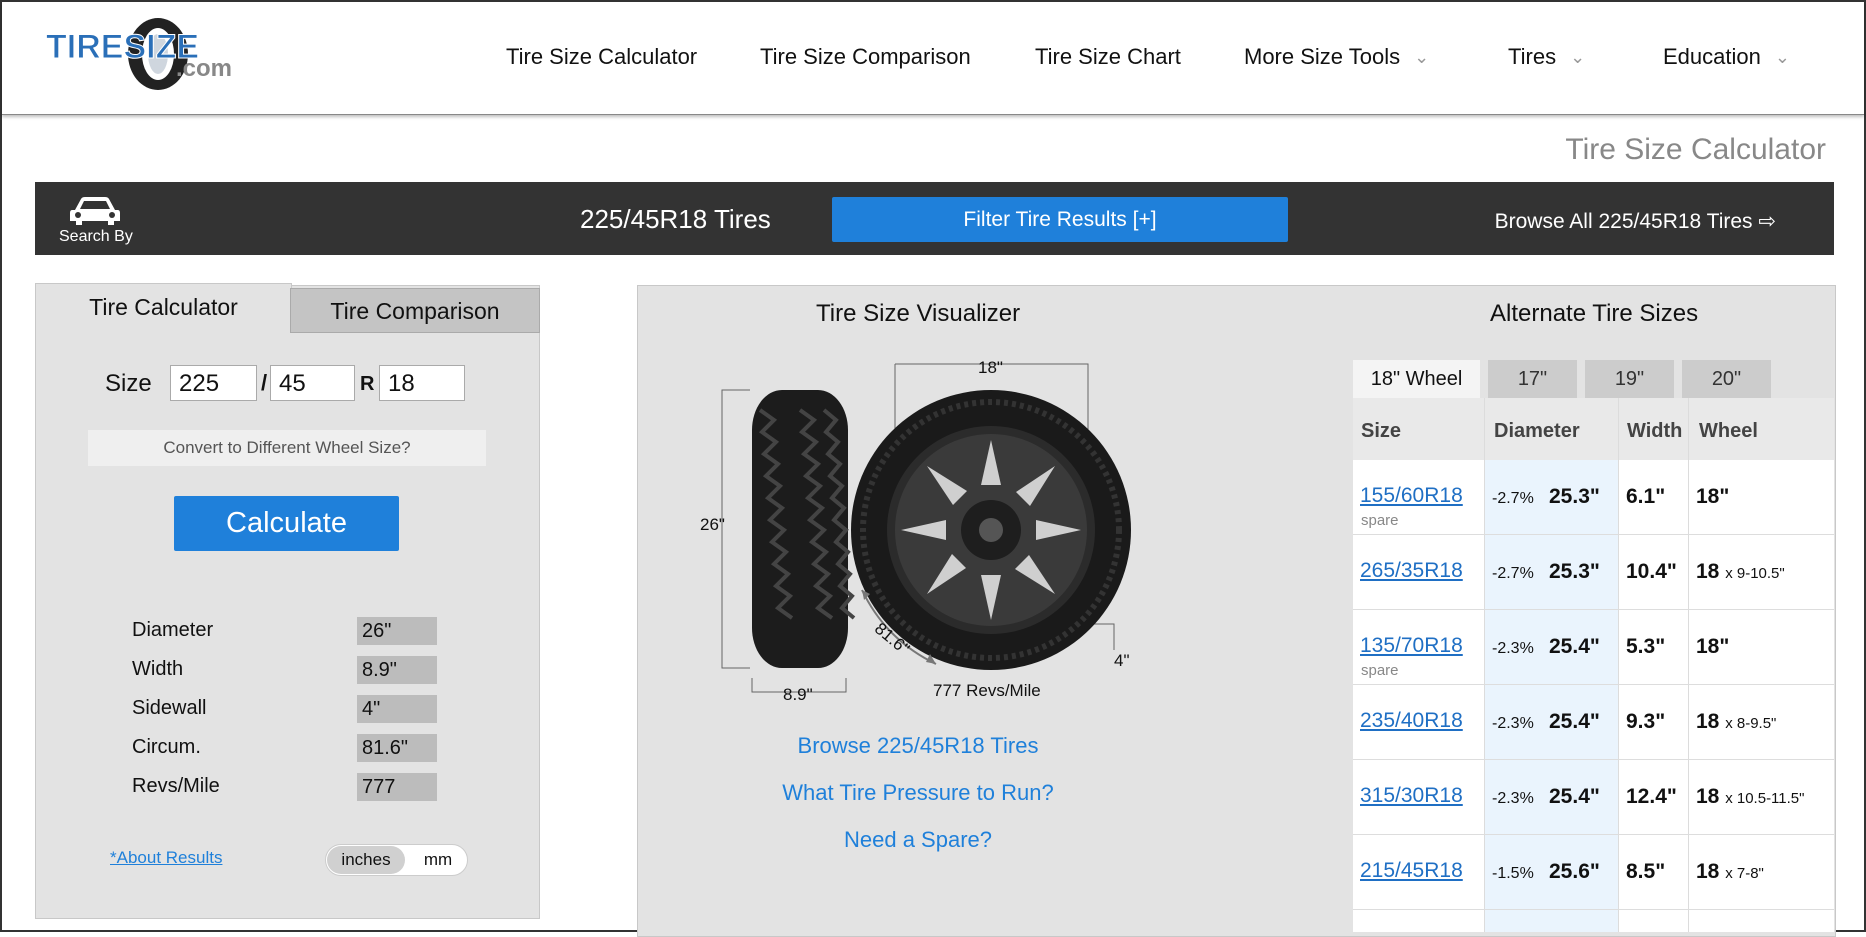 The width and height of the screenshot is (1866, 937). What do you see at coordinates (915, 531) in the screenshot?
I see `tire-visualizer-graphic: 26" 8.9" 18" 4" 777 Revs/Mile 81.6"` at bounding box center [915, 531].